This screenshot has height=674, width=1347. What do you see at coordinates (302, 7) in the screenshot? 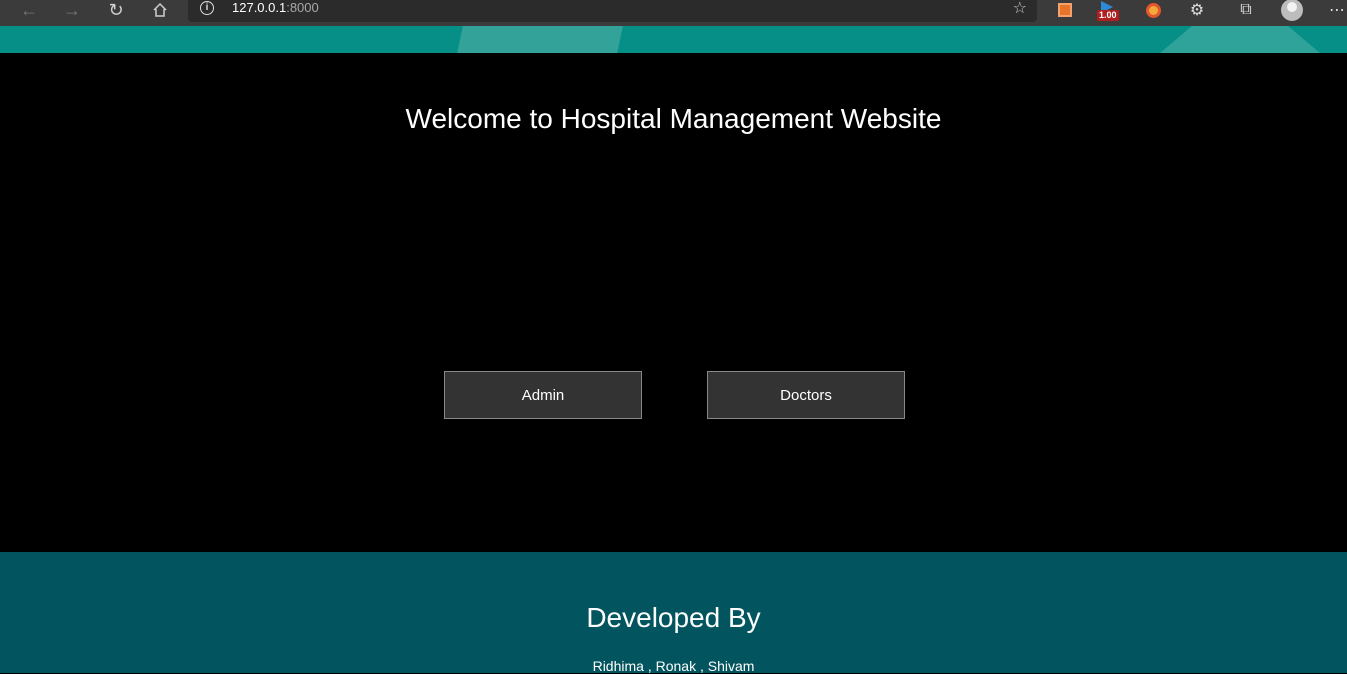
I see `url-port: :8000` at bounding box center [302, 7].